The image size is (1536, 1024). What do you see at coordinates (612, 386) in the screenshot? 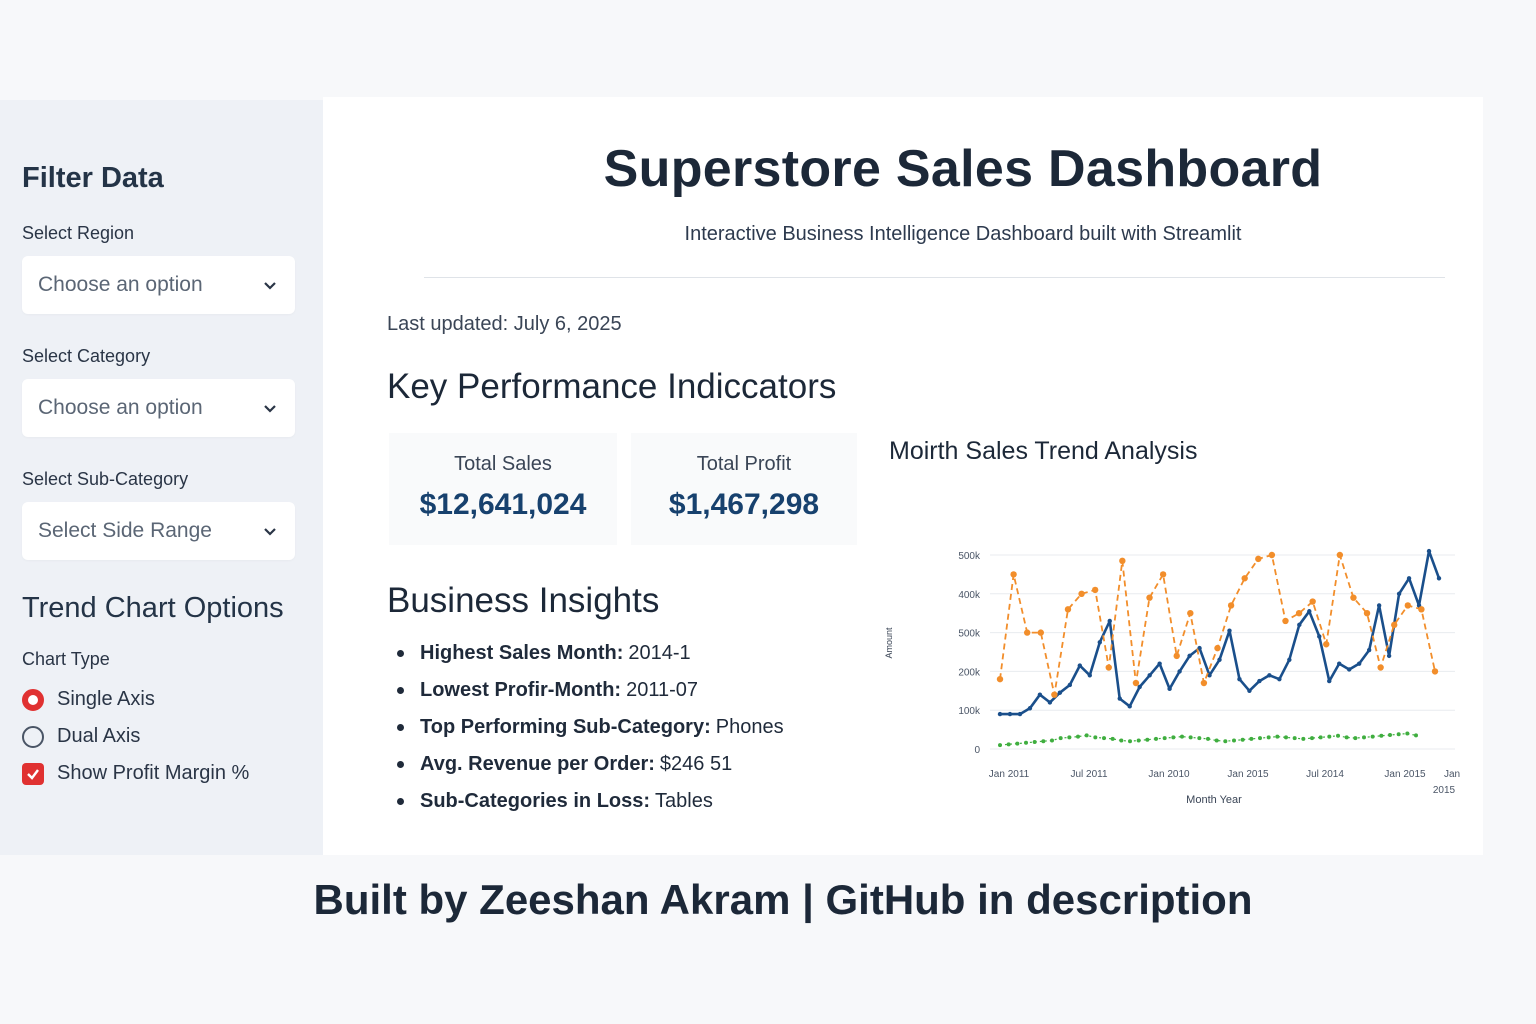
I see `kpi-heading: Key Performance Indiccators` at bounding box center [612, 386].